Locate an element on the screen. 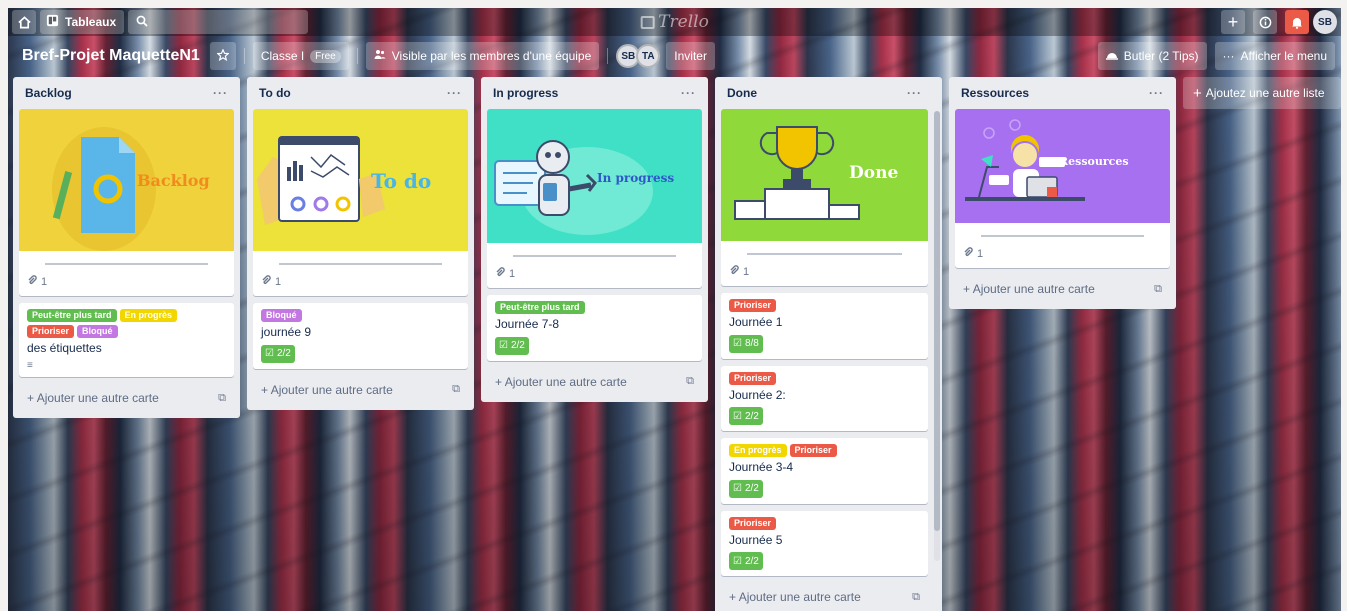  list-header: In progress ··· is located at coordinates (594, 93).